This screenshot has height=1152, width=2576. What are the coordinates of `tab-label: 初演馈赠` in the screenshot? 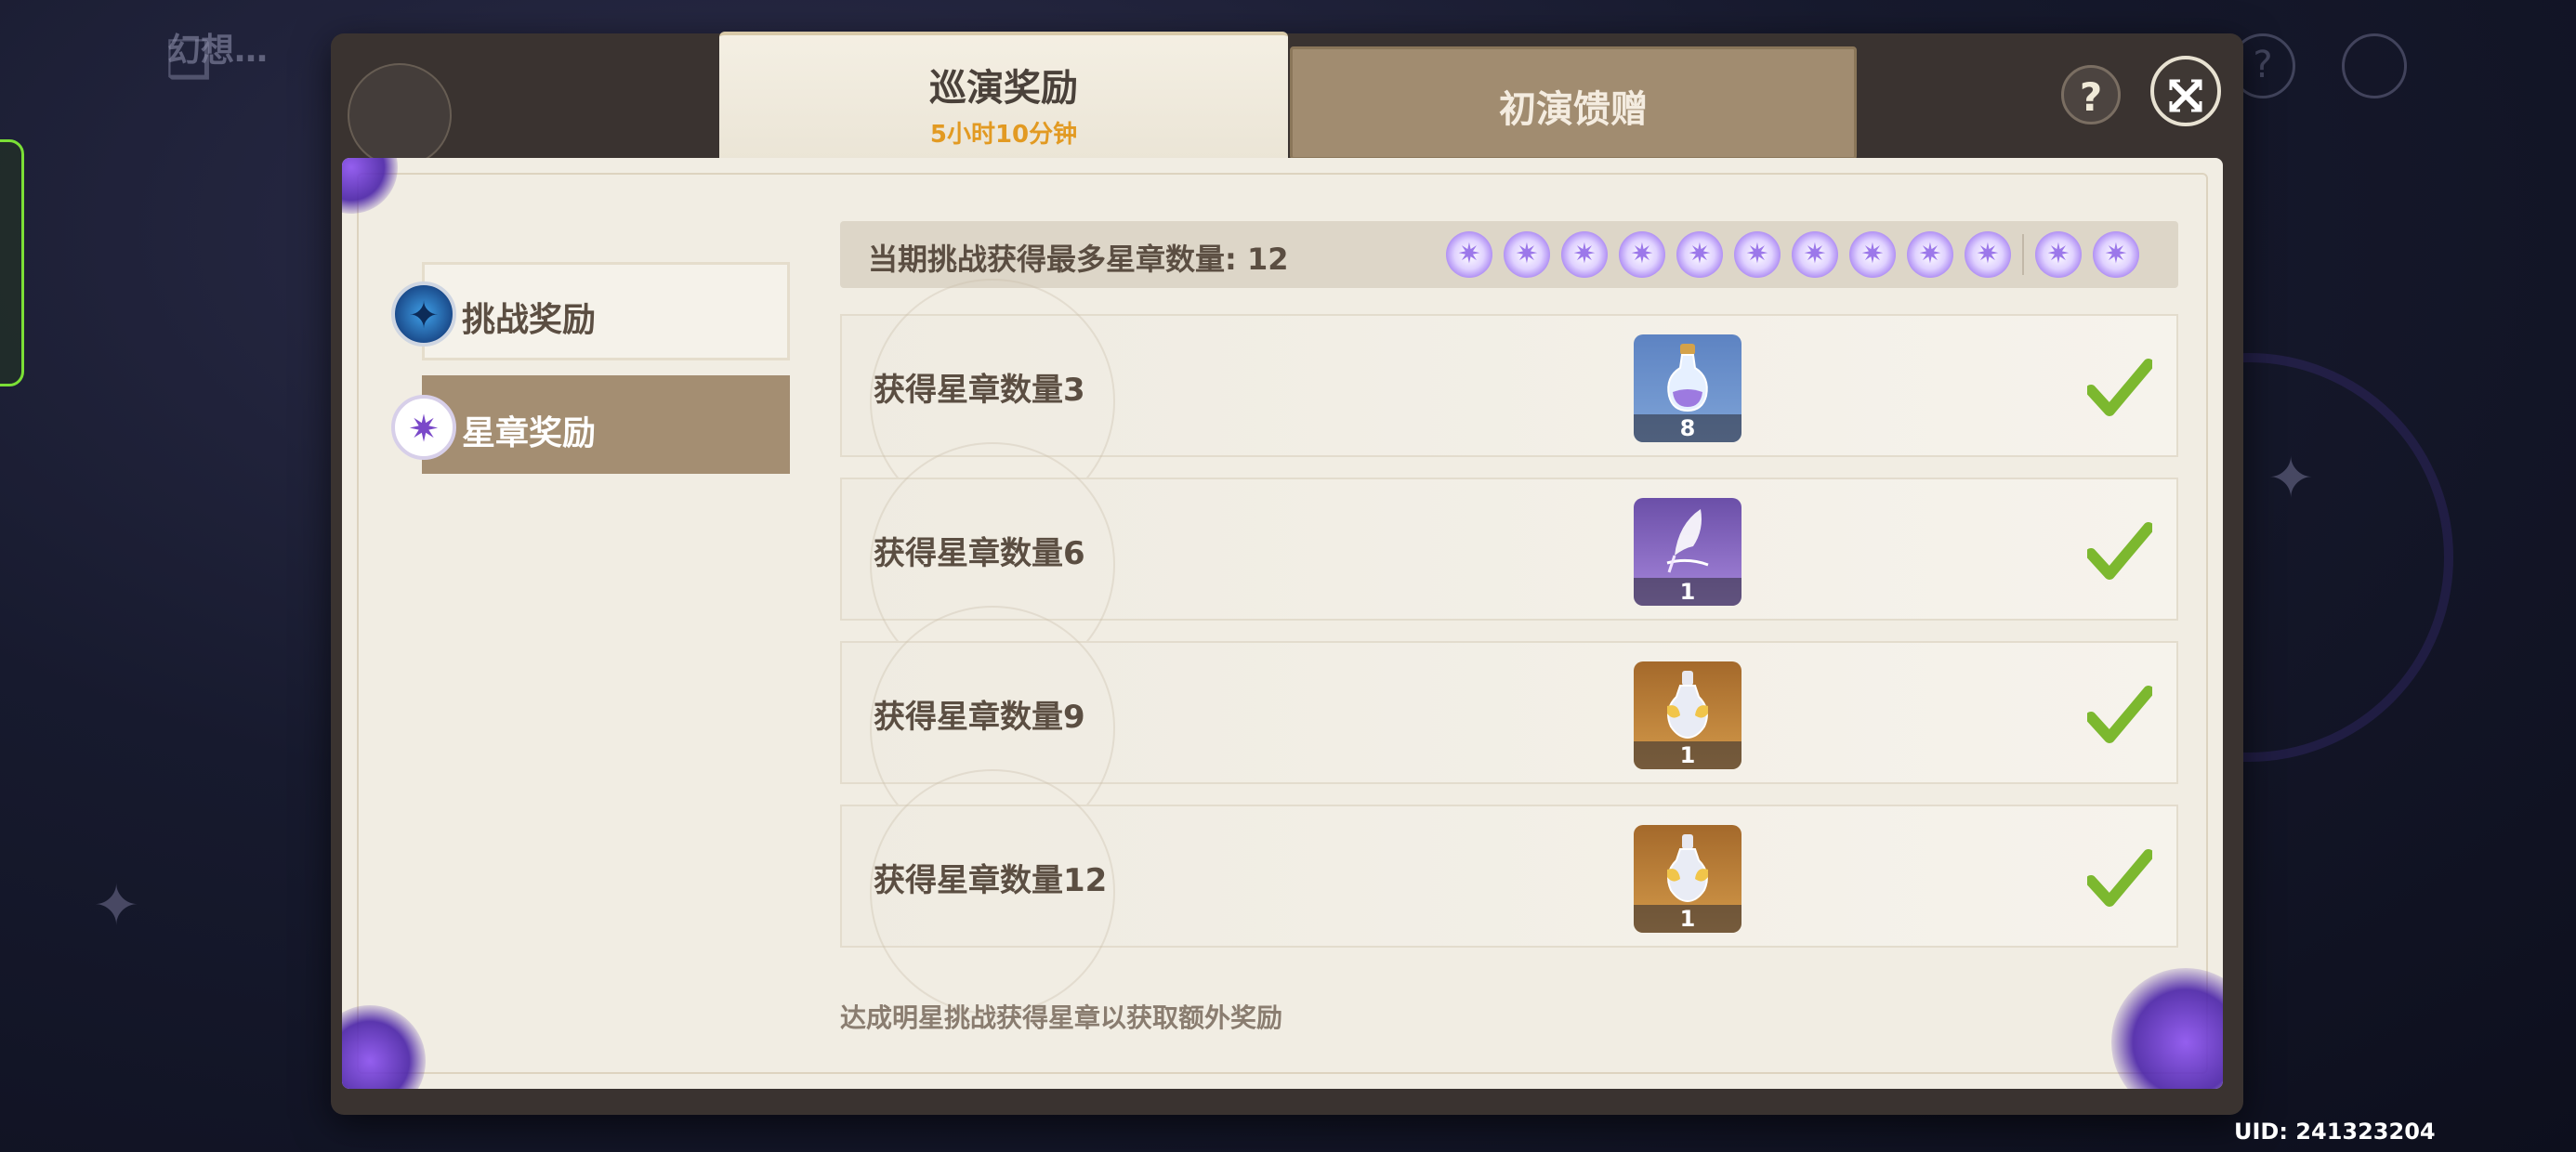 It's located at (1573, 109).